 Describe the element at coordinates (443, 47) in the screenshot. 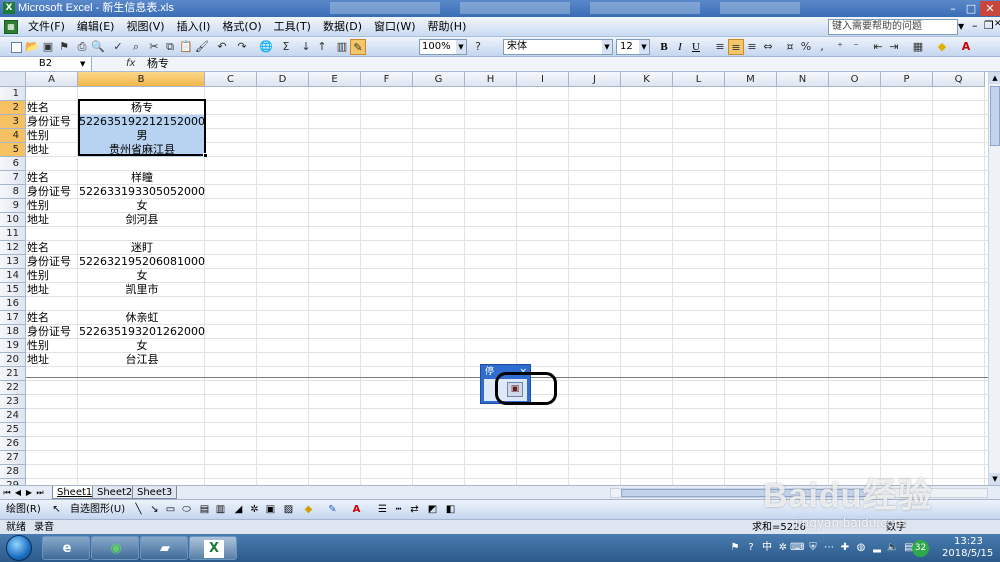

I see `zoom-select: 100% ▼` at that location.